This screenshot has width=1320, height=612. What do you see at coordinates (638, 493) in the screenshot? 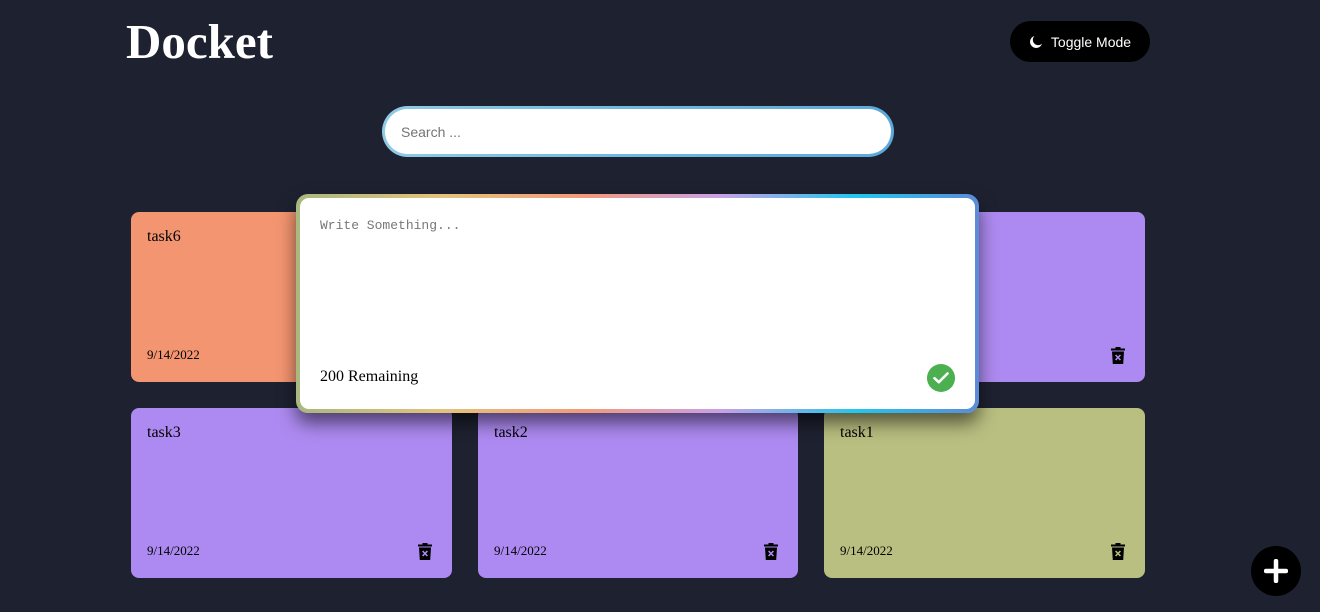
I see `note-card: task2 9/14/2022` at bounding box center [638, 493].